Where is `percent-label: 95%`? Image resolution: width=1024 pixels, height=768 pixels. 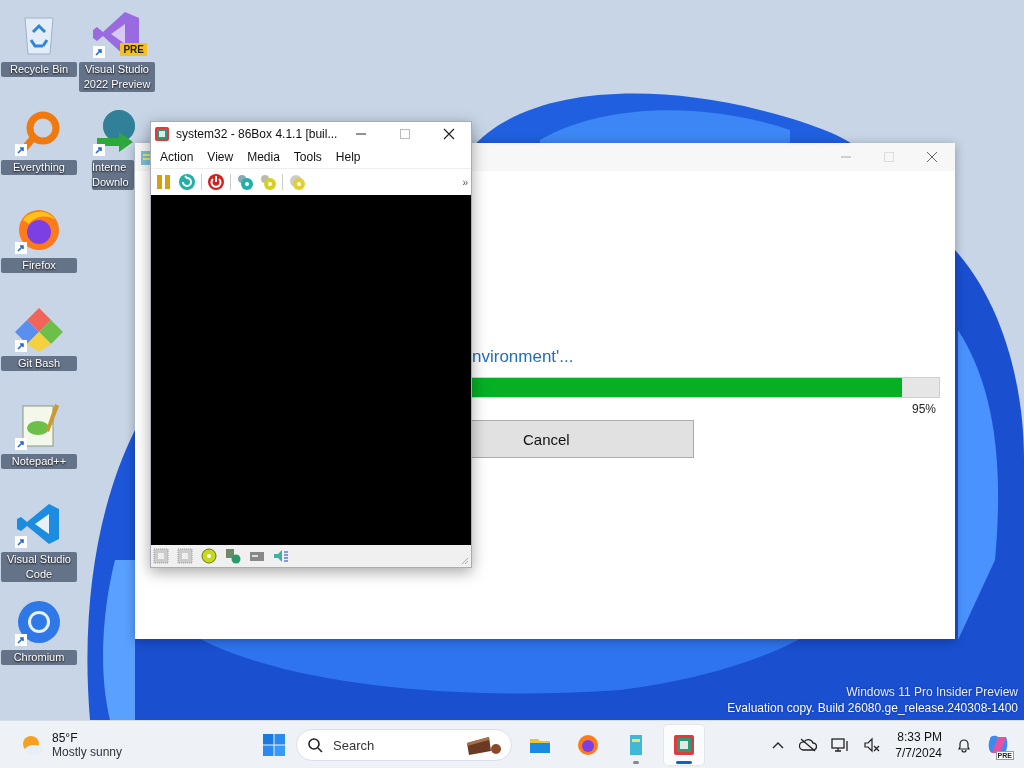
percent-label: 95% is located at coordinates (923, 409).